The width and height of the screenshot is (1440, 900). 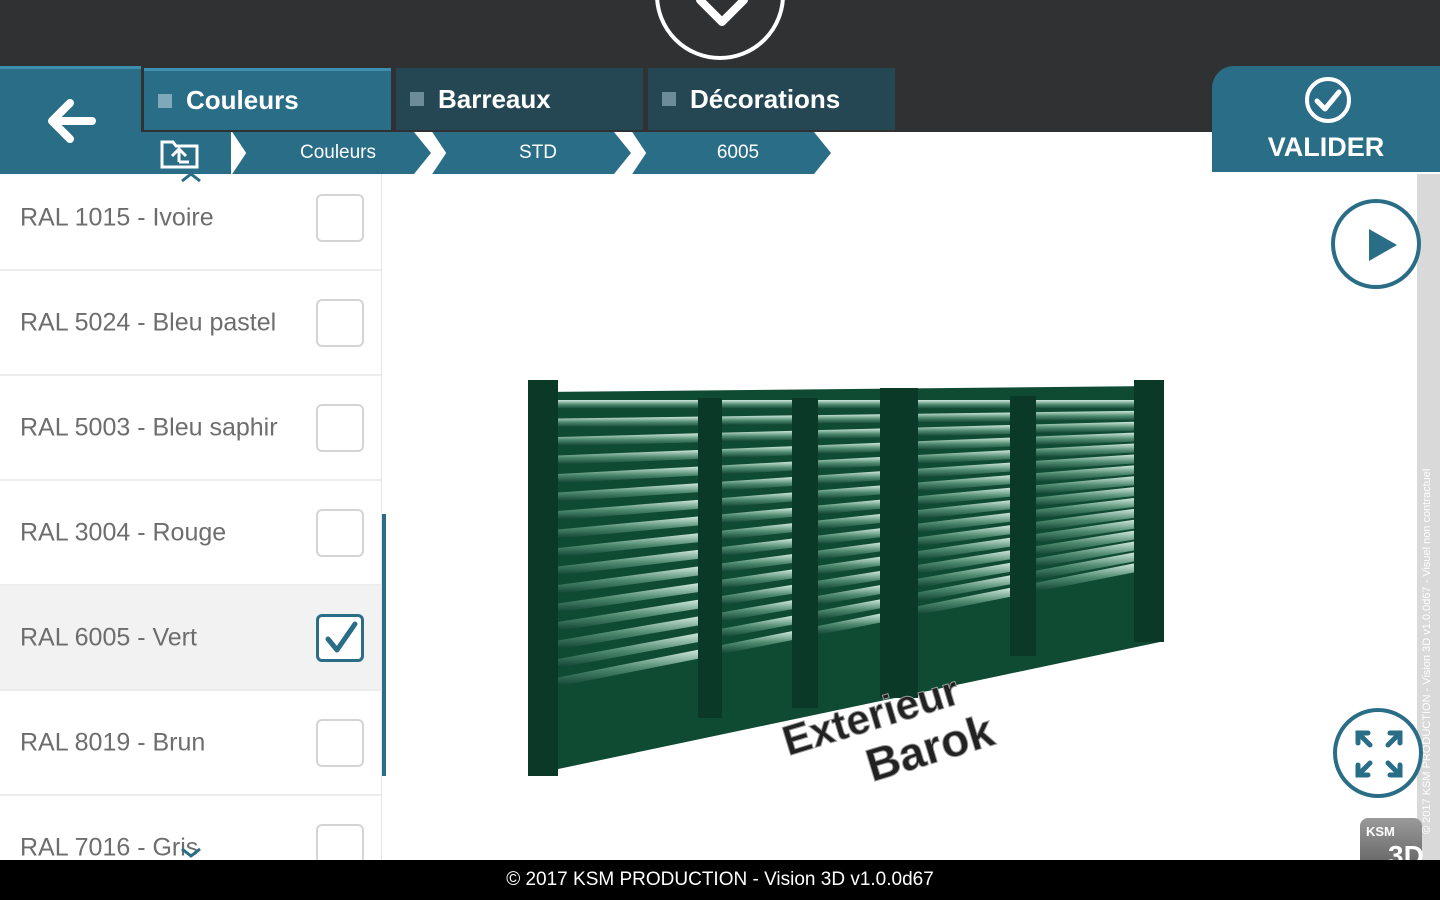 What do you see at coordinates (148, 322) in the screenshot?
I see `color-label: RAL 5024 - Bleu pastel` at bounding box center [148, 322].